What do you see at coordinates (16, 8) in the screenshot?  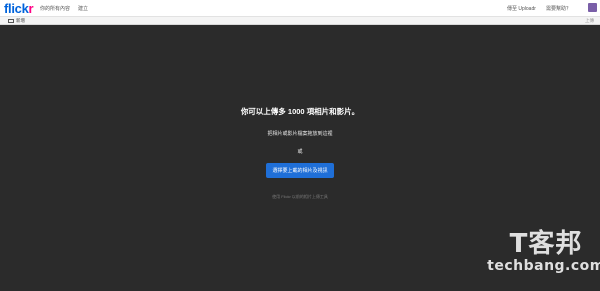 I see `logo-main-text: flick` at bounding box center [16, 8].